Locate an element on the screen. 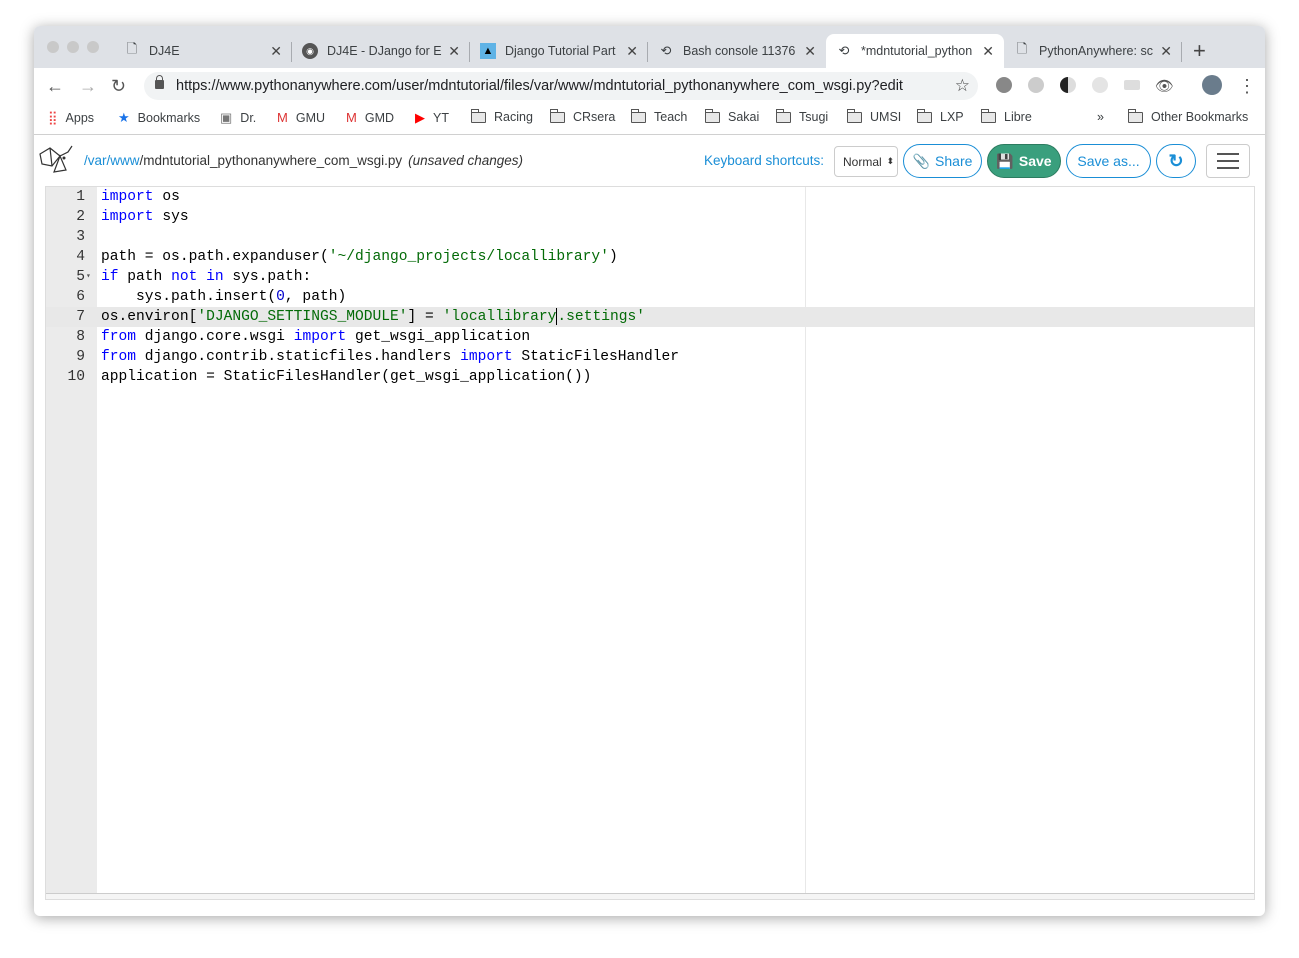  line-number: 9 is located at coordinates (80, 357).